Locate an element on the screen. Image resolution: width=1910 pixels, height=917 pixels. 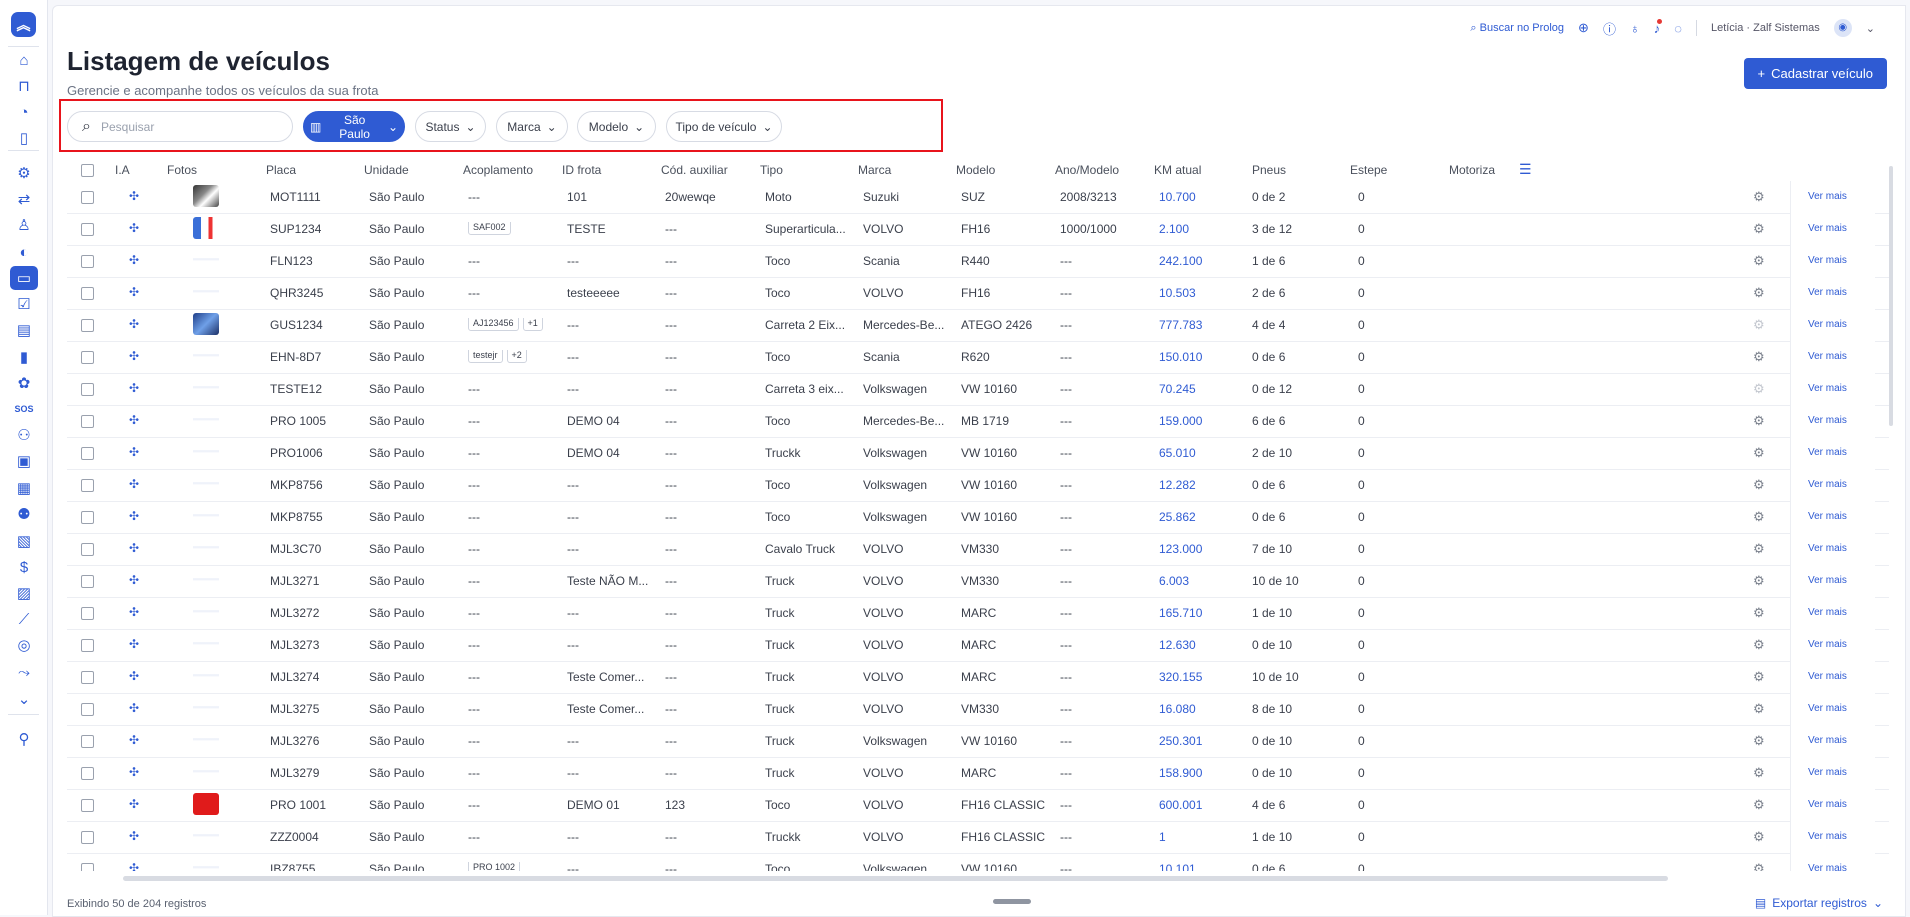
lightbulb-icon: ♁ is located at coordinates (1635, 28).